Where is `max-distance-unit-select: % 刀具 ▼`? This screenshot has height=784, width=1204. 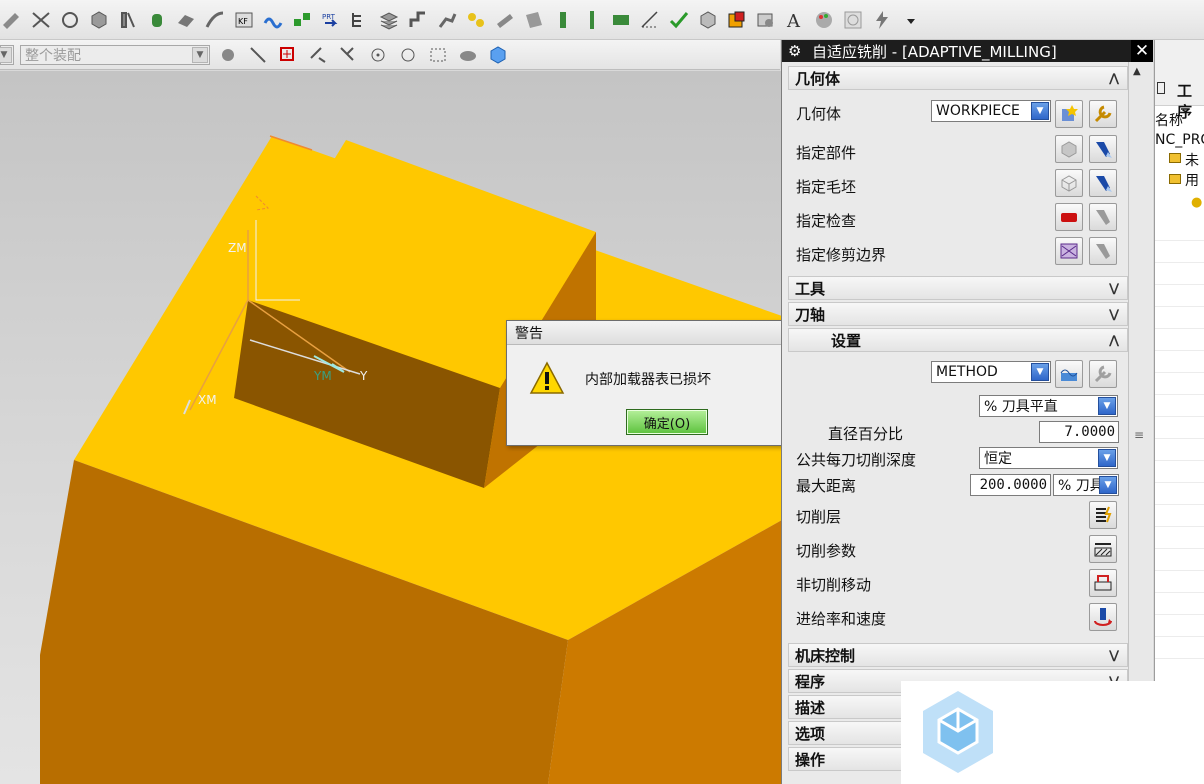 max-distance-unit-select: % 刀具 ▼ is located at coordinates (1086, 485).